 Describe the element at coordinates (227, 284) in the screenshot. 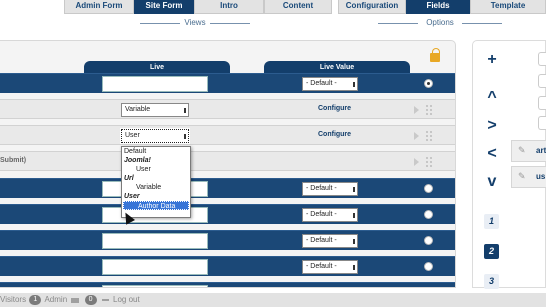

I see `field-row` at that location.